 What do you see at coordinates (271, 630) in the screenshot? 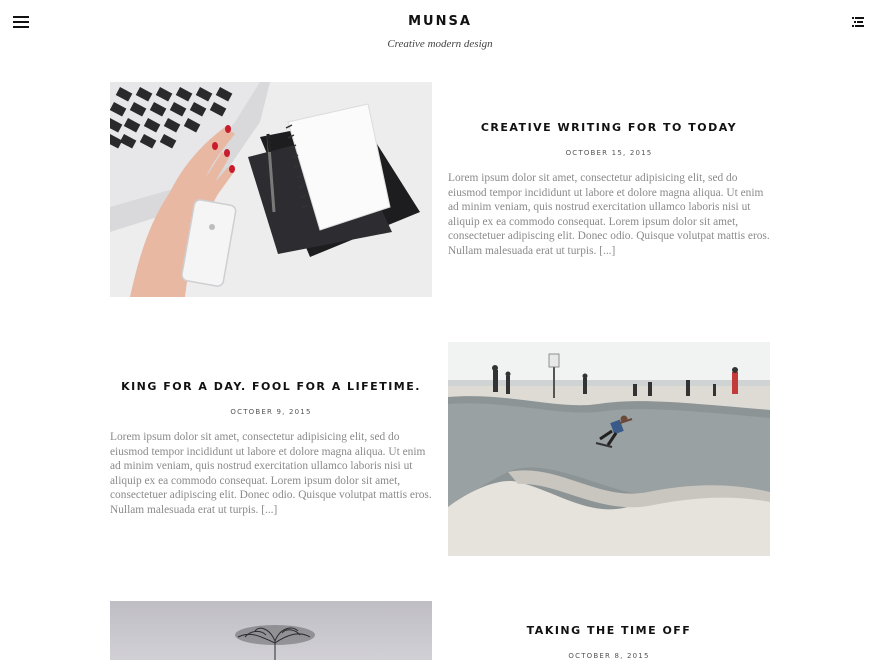
I see `post-thumbnail-tree` at bounding box center [271, 630].